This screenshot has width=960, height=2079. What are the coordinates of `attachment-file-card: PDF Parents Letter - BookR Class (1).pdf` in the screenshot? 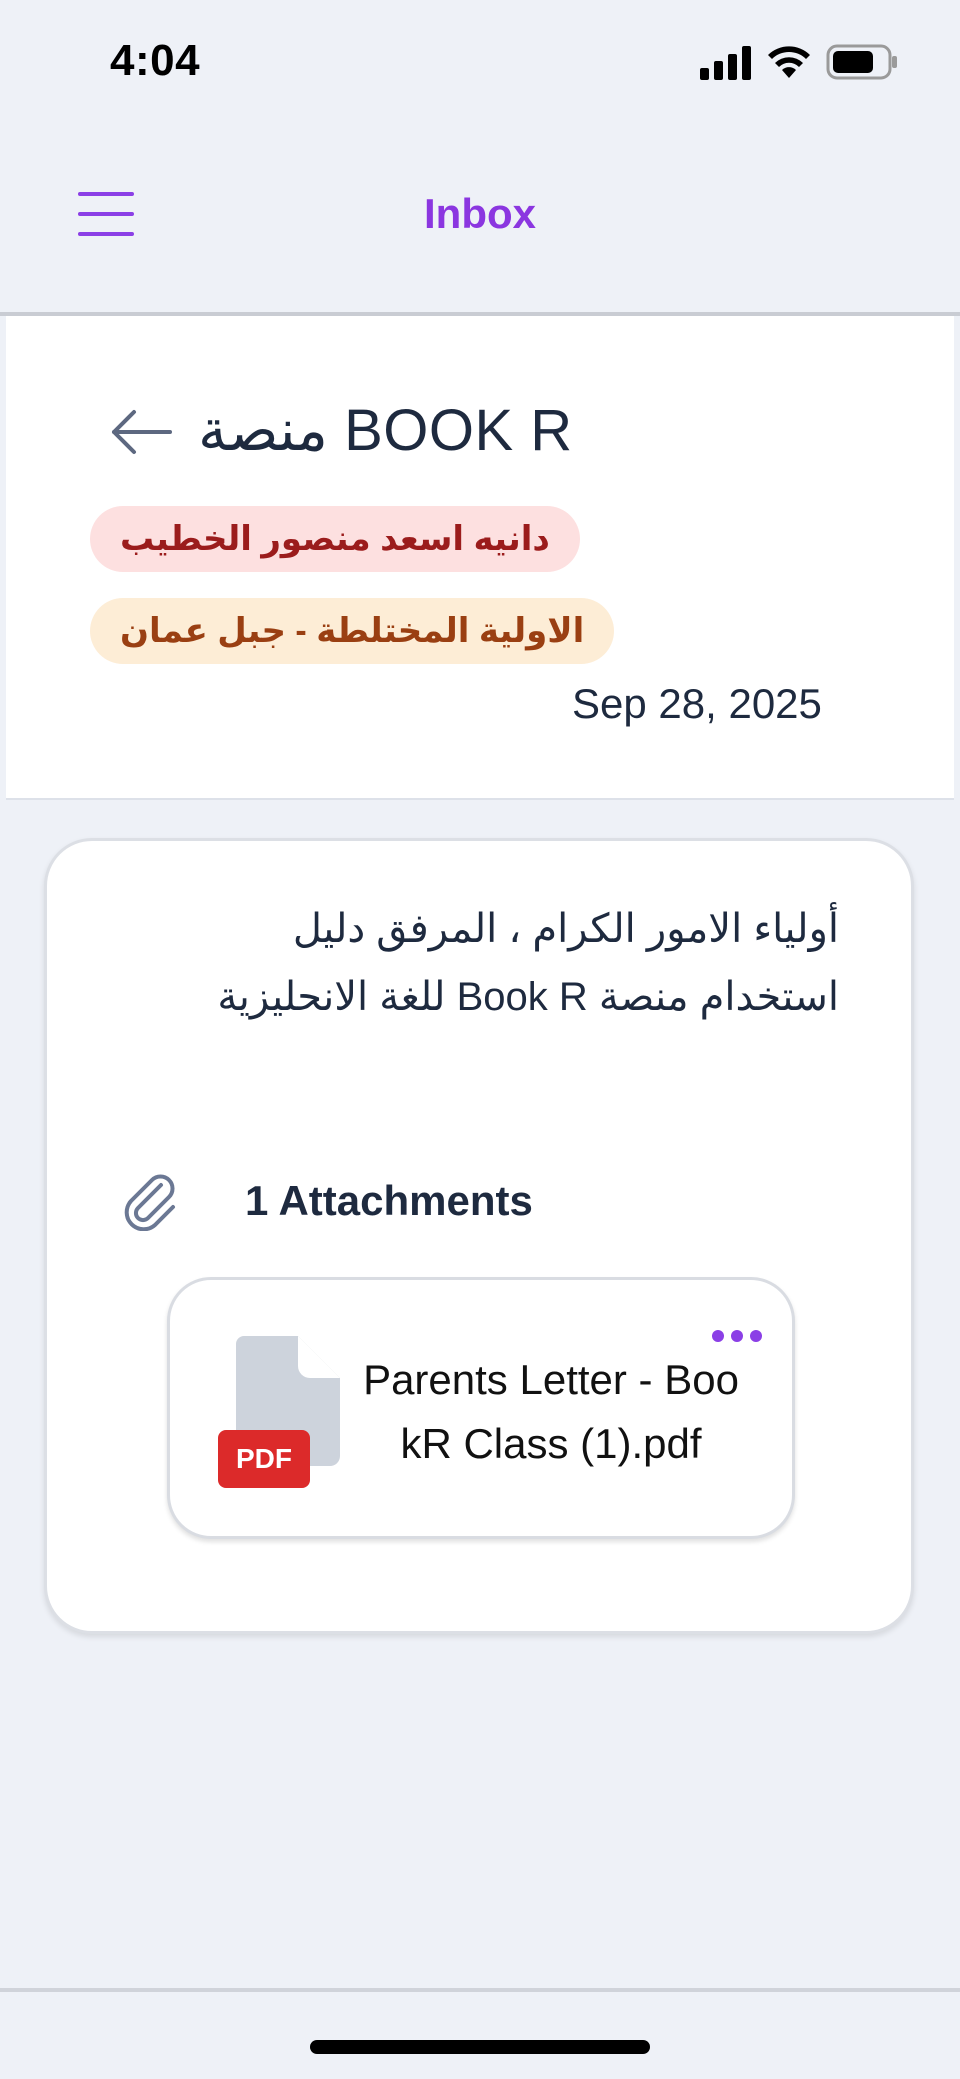 It's located at (481, 1408).